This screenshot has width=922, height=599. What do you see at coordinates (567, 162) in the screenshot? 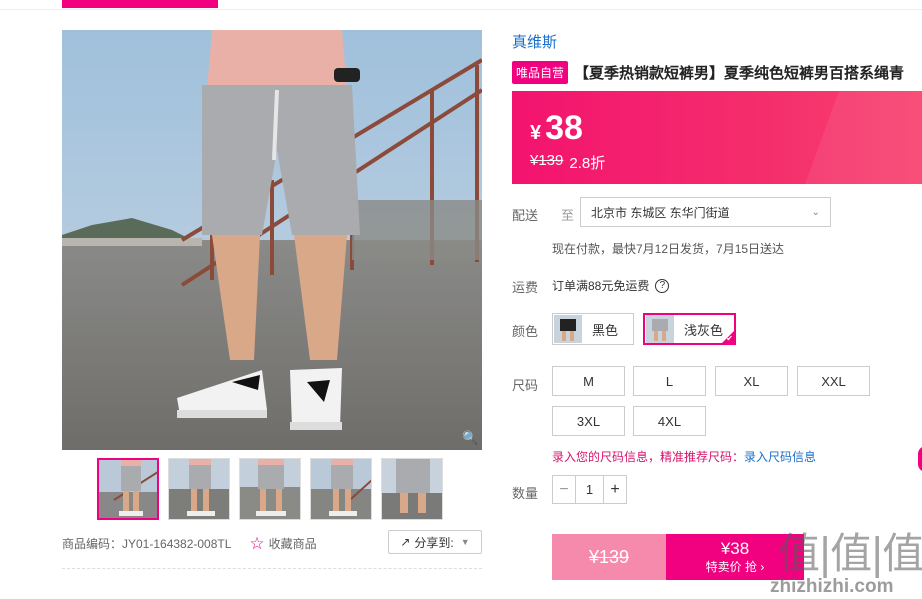
I see `original-price-row: ¥139 2.8折` at bounding box center [567, 162].